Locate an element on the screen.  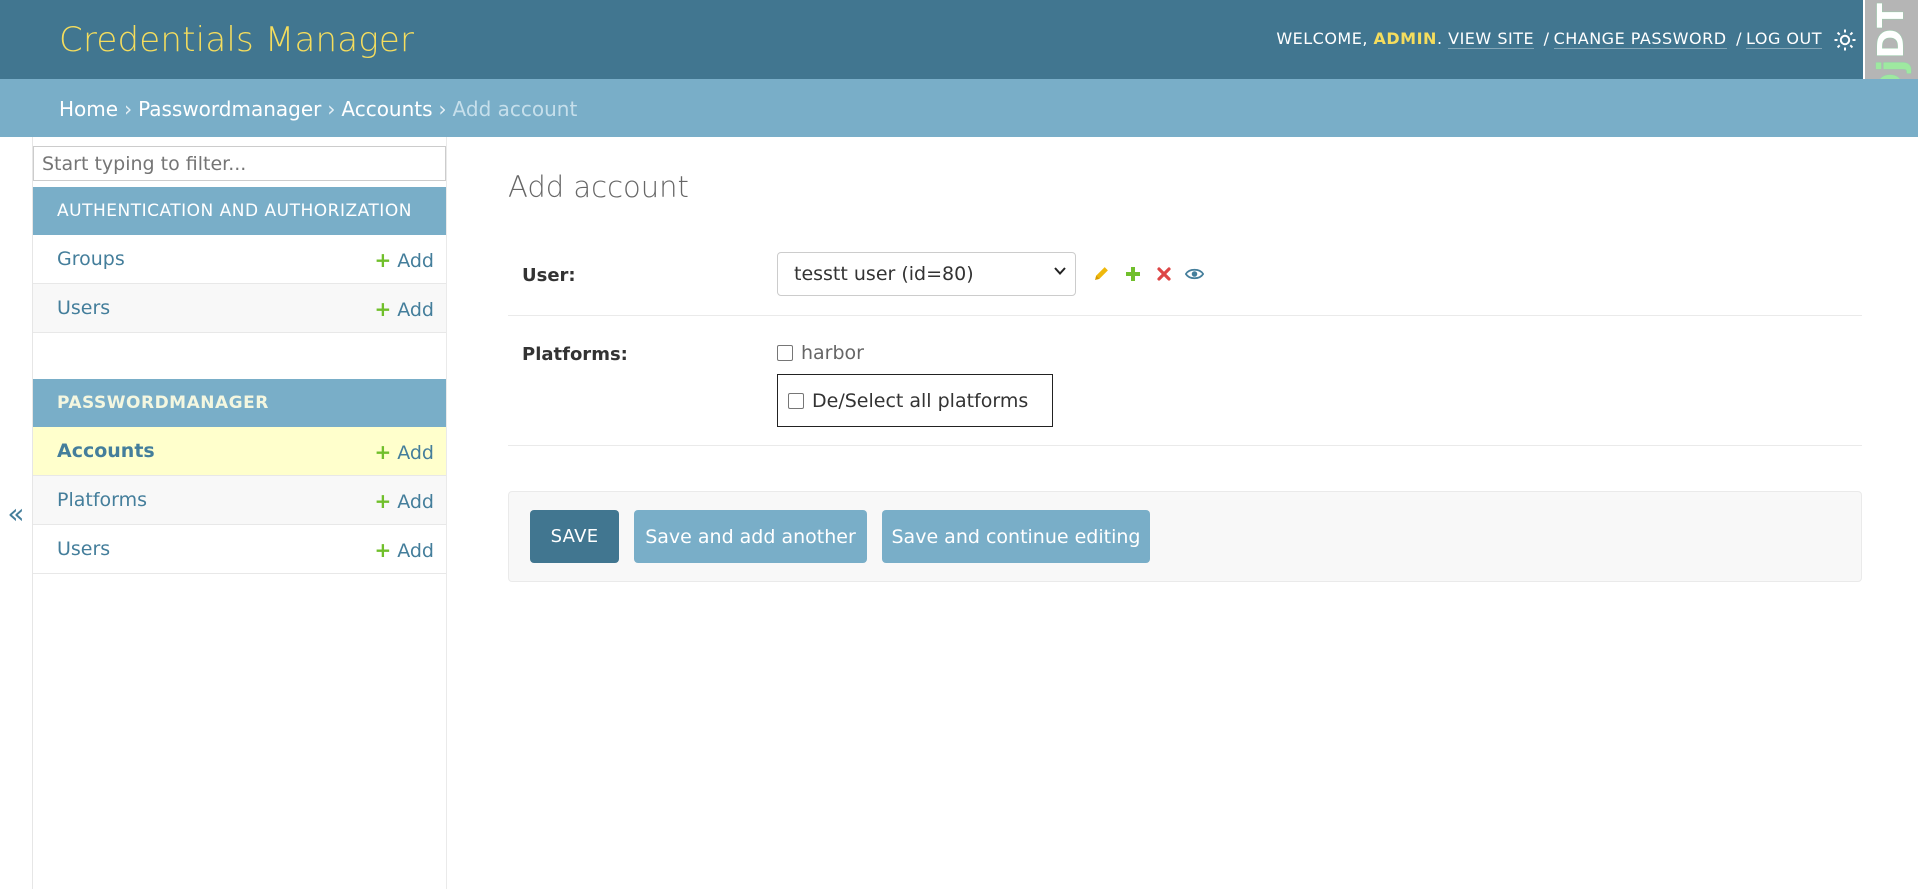
debug-toolbar-label: DT is located at coordinates (1891, 30).